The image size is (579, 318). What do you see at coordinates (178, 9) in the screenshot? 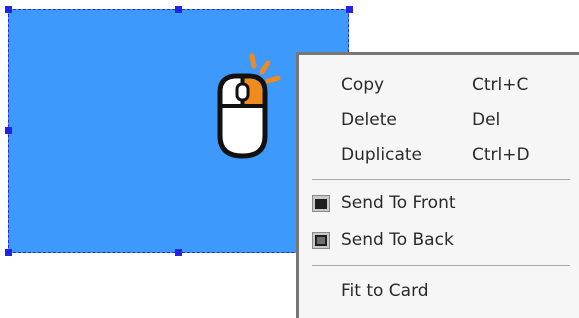
I see `resize-handle-top-middle` at bounding box center [178, 9].